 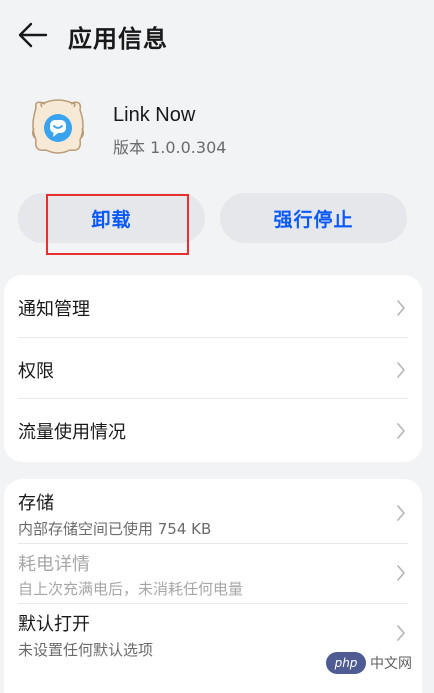 I want to click on list-item-subtitle: 自上次充满电后，未消耗任何电量, so click(x=131, y=589).